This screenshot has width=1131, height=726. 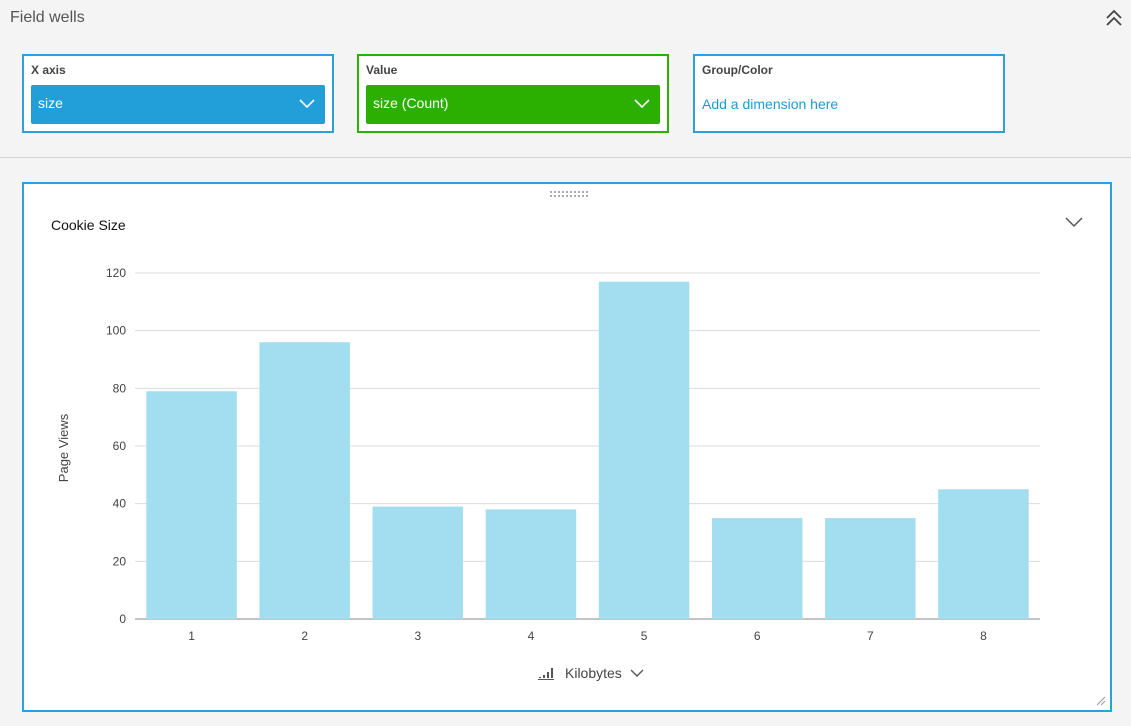 I want to click on sort-icon, so click(x=546, y=674).